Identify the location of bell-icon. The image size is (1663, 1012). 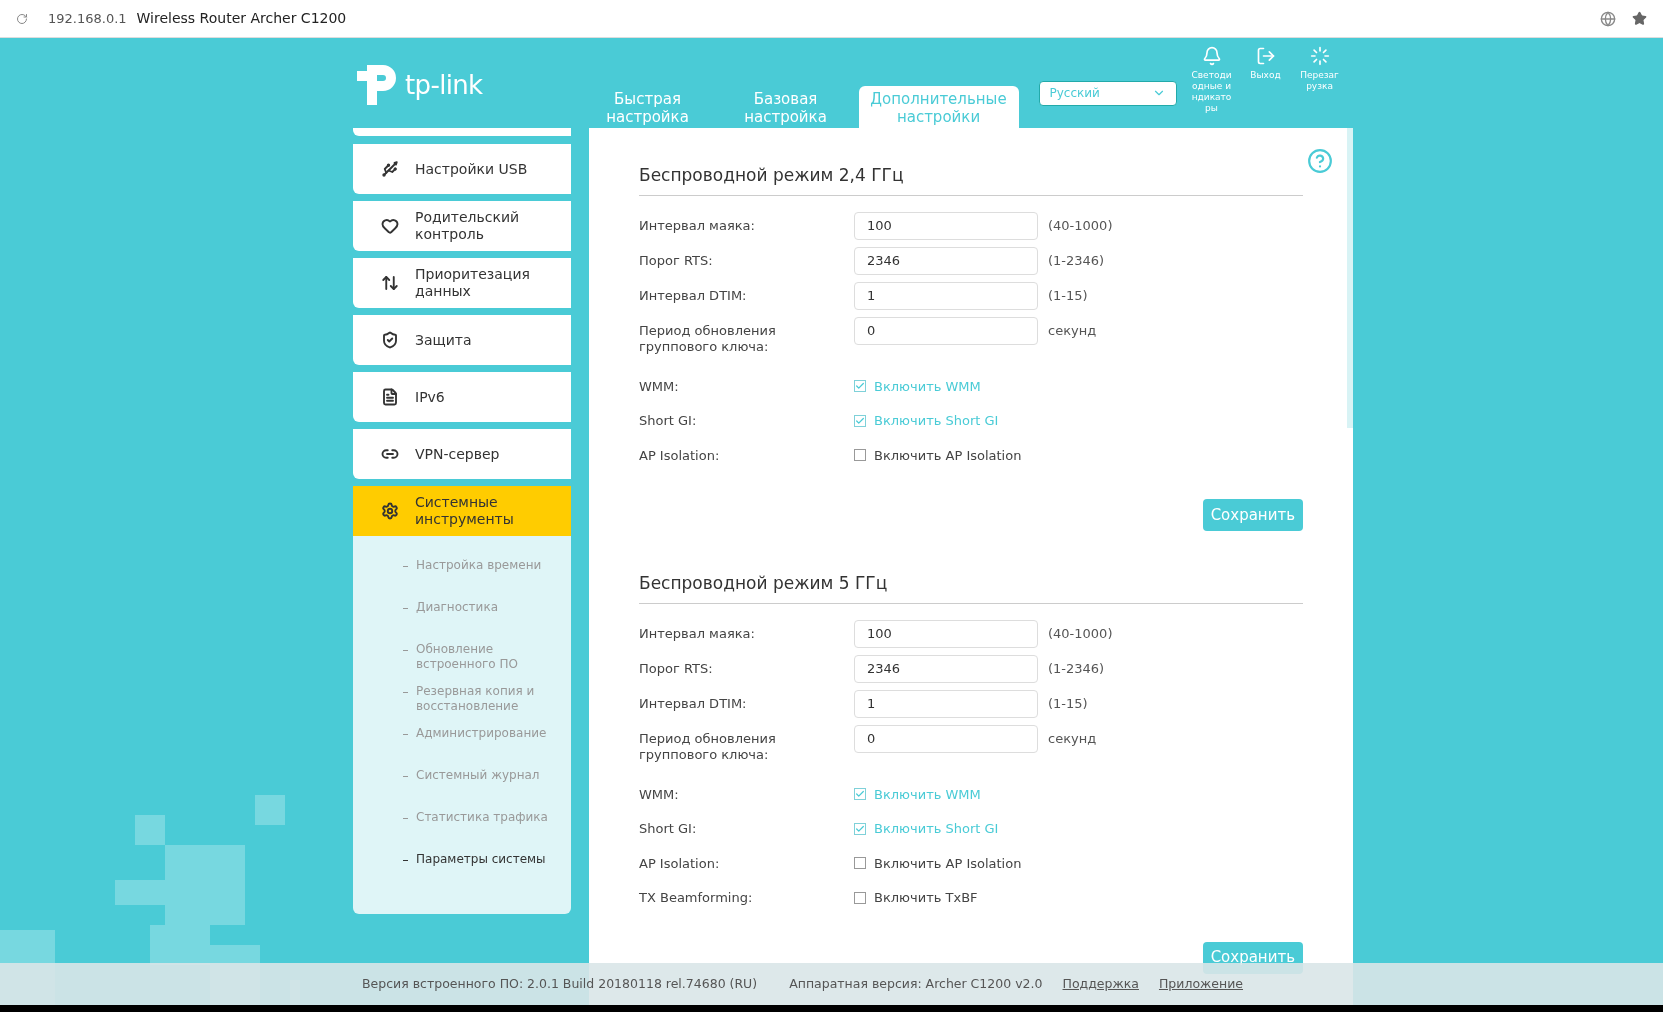
(1211, 56).